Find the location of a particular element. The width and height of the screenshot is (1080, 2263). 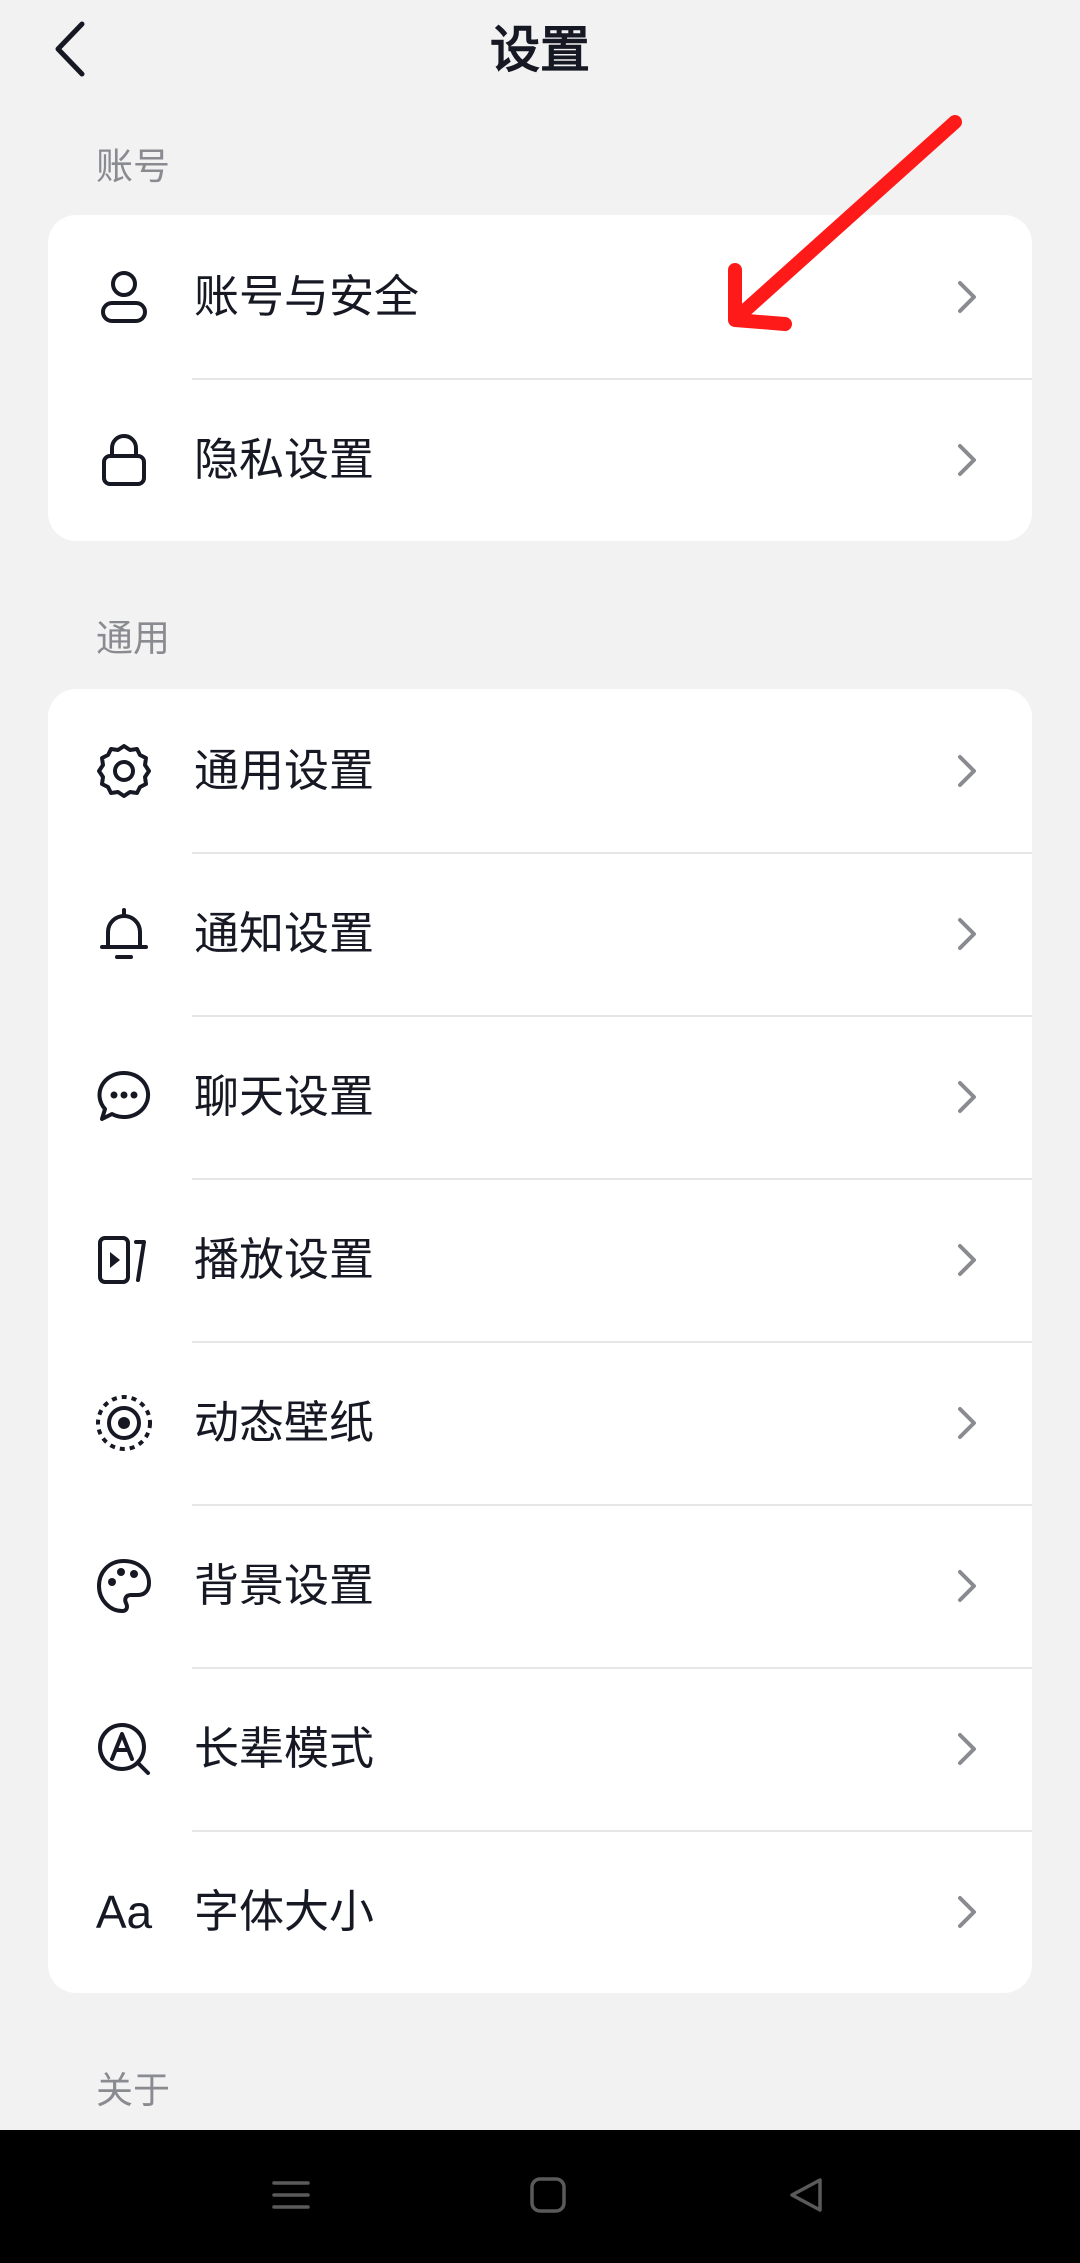

chat-bubble-icon is located at coordinates (124, 1097).